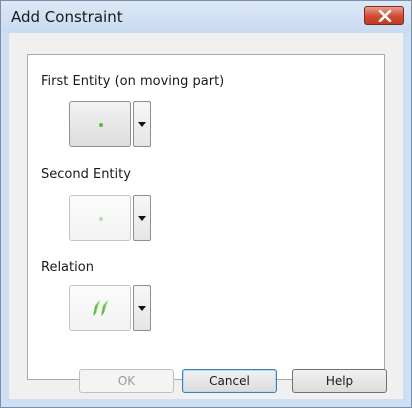  I want to click on parallel-relation-icon, so click(100, 308).